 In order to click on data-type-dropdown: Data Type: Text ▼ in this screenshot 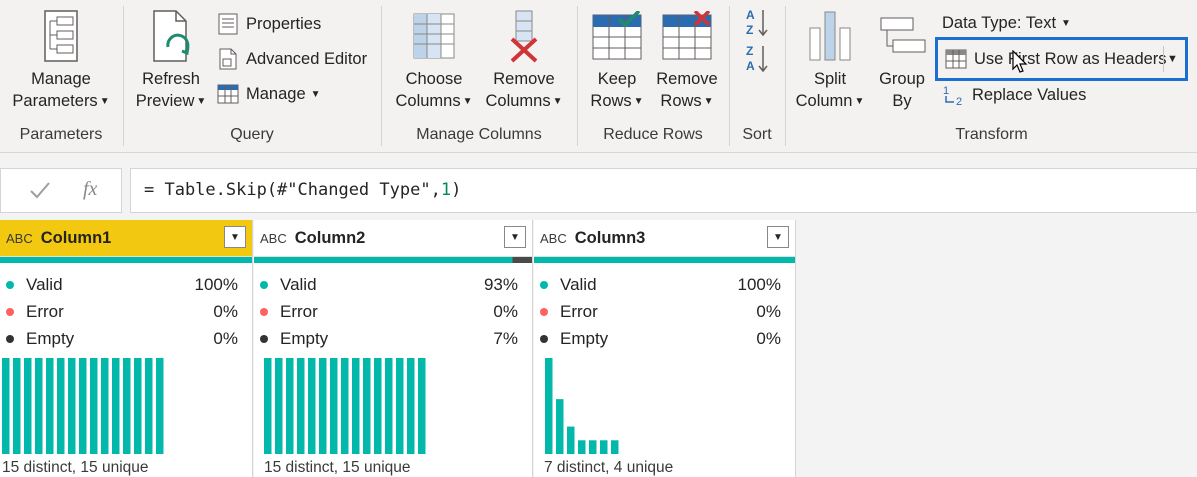, I will do `click(1006, 23)`.